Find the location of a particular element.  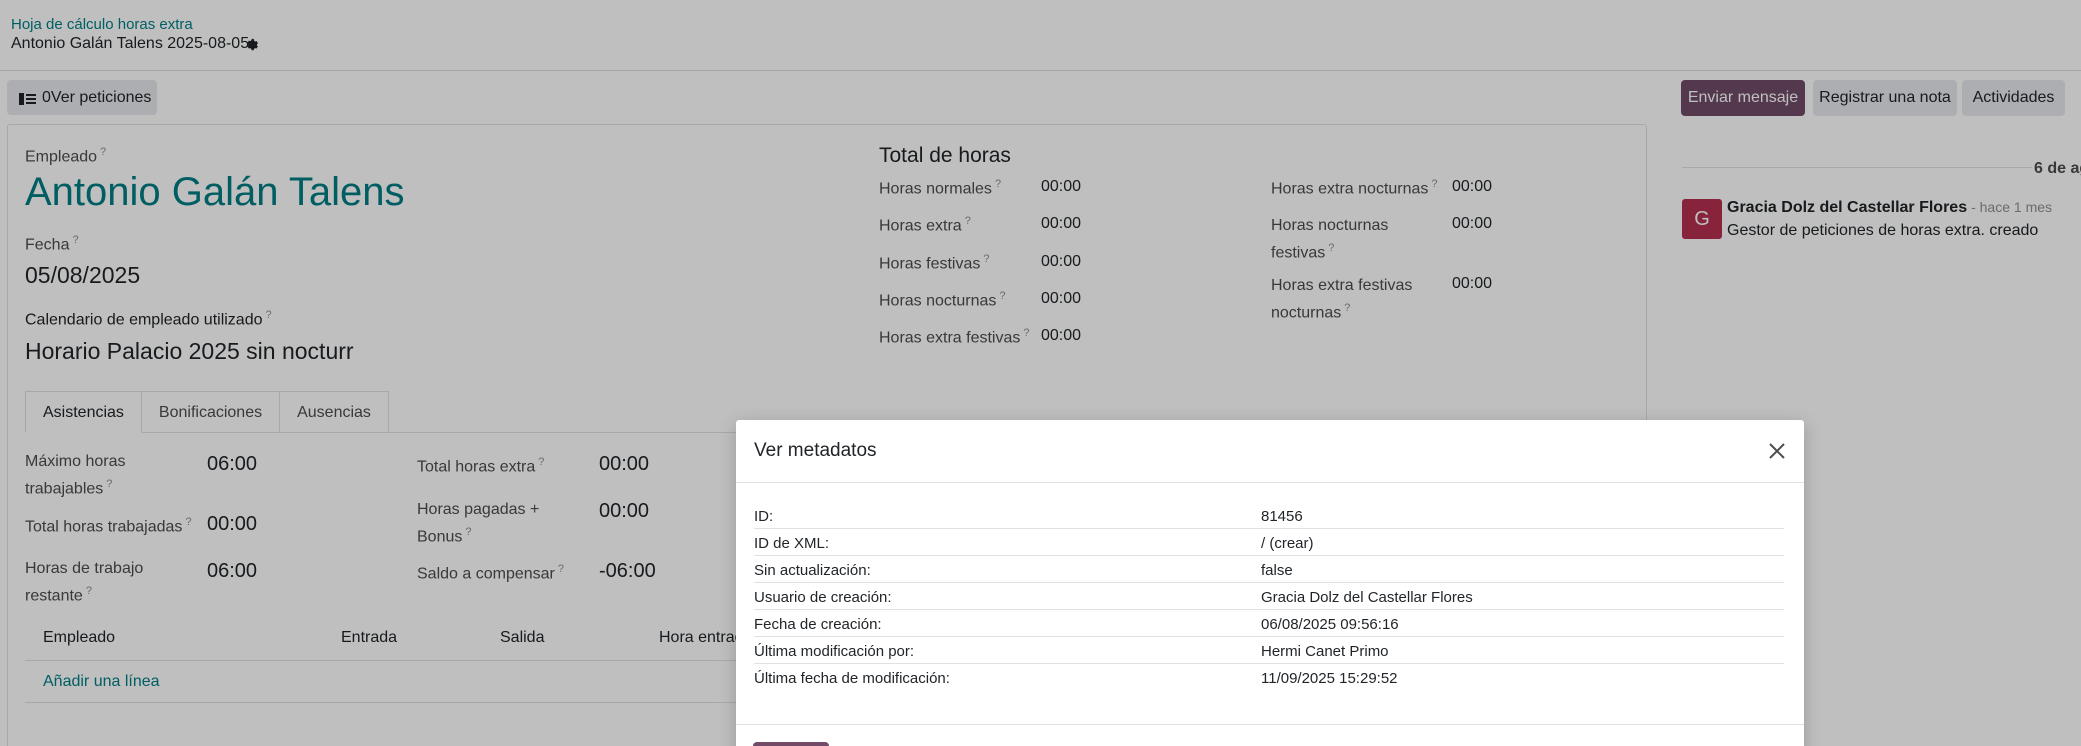

metadata-value: Gracia Dolz del Castellar Flores is located at coordinates (1367, 597).